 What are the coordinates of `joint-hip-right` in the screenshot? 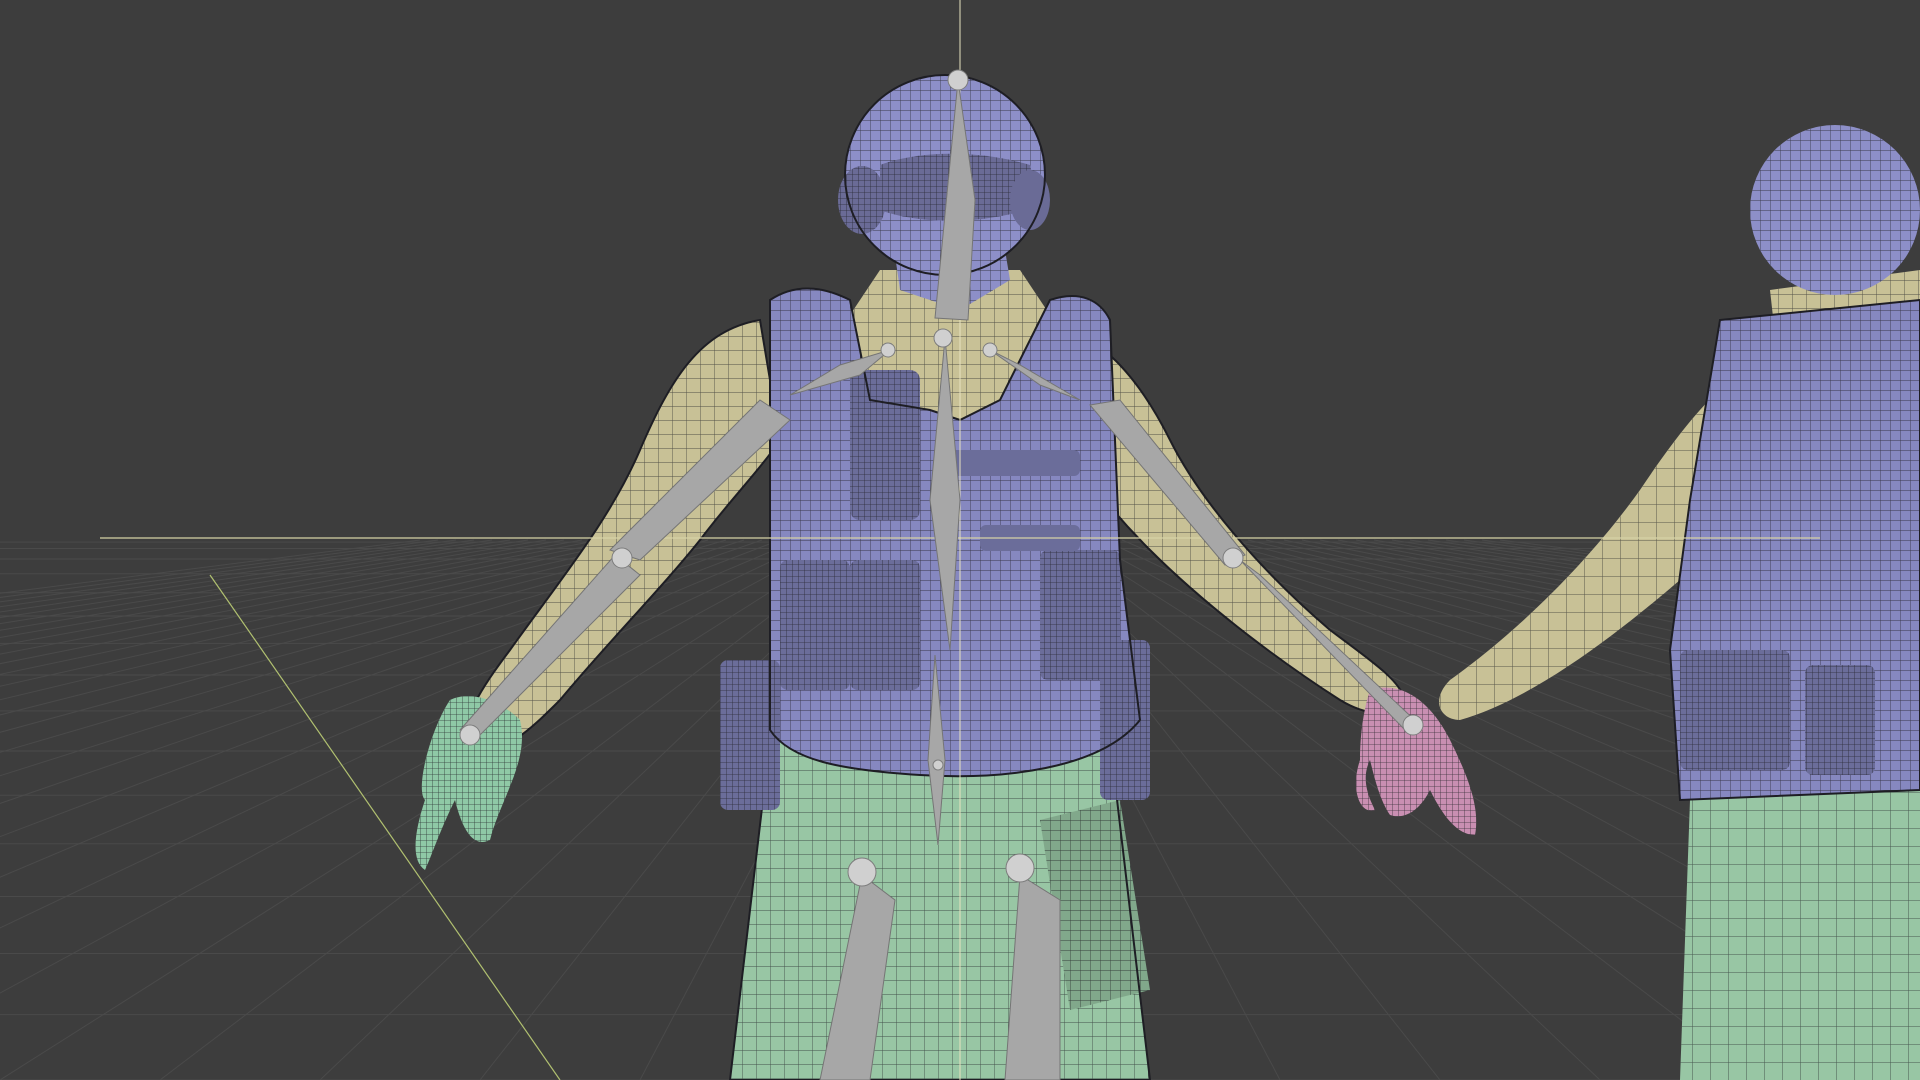 It's located at (1020, 868).